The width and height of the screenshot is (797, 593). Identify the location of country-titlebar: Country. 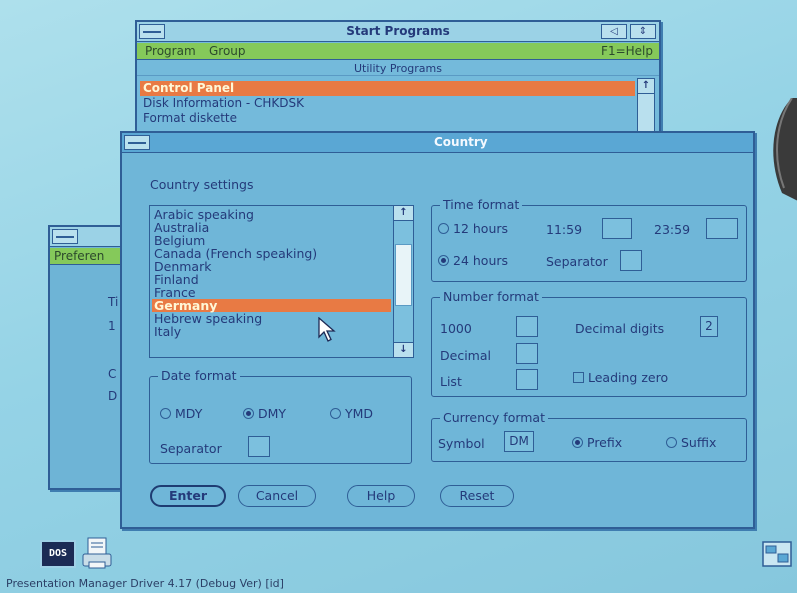
(437, 143).